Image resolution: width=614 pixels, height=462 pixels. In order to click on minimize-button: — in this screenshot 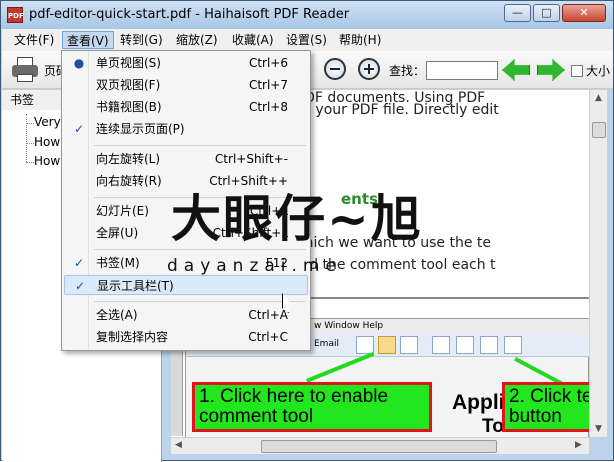, I will do `click(517, 13)`.